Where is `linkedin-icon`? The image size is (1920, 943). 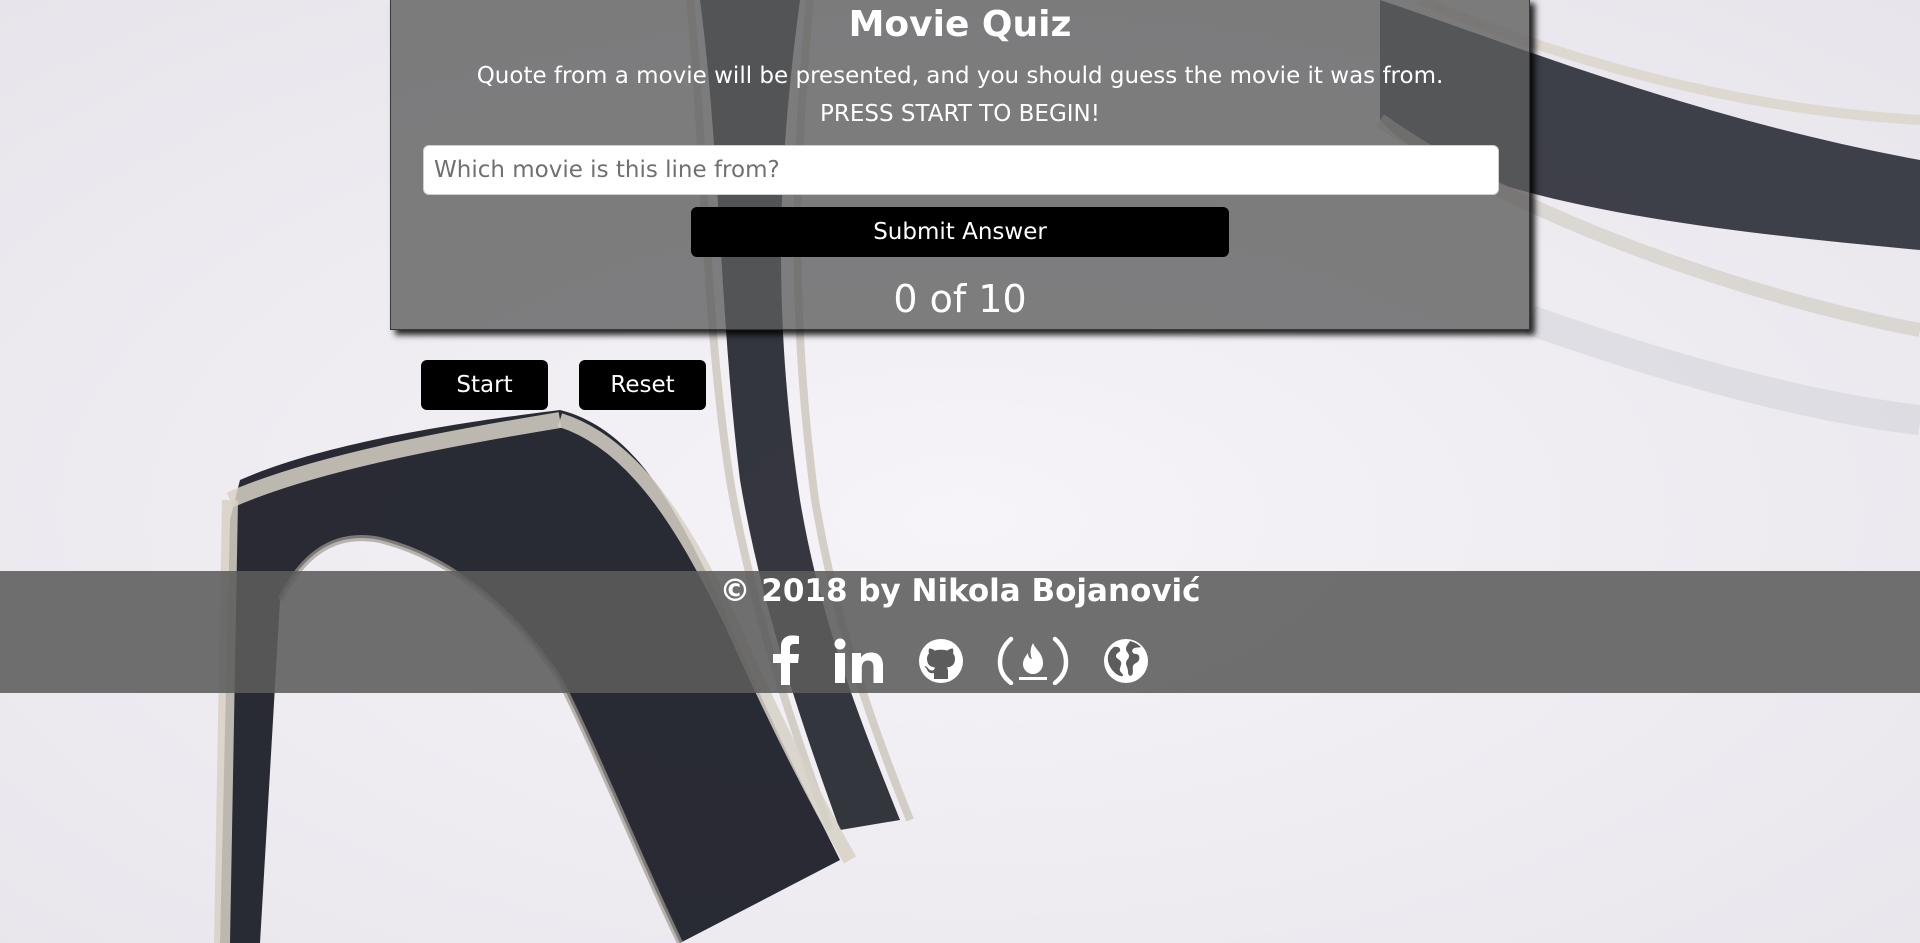
linkedin-icon is located at coordinates (860, 660).